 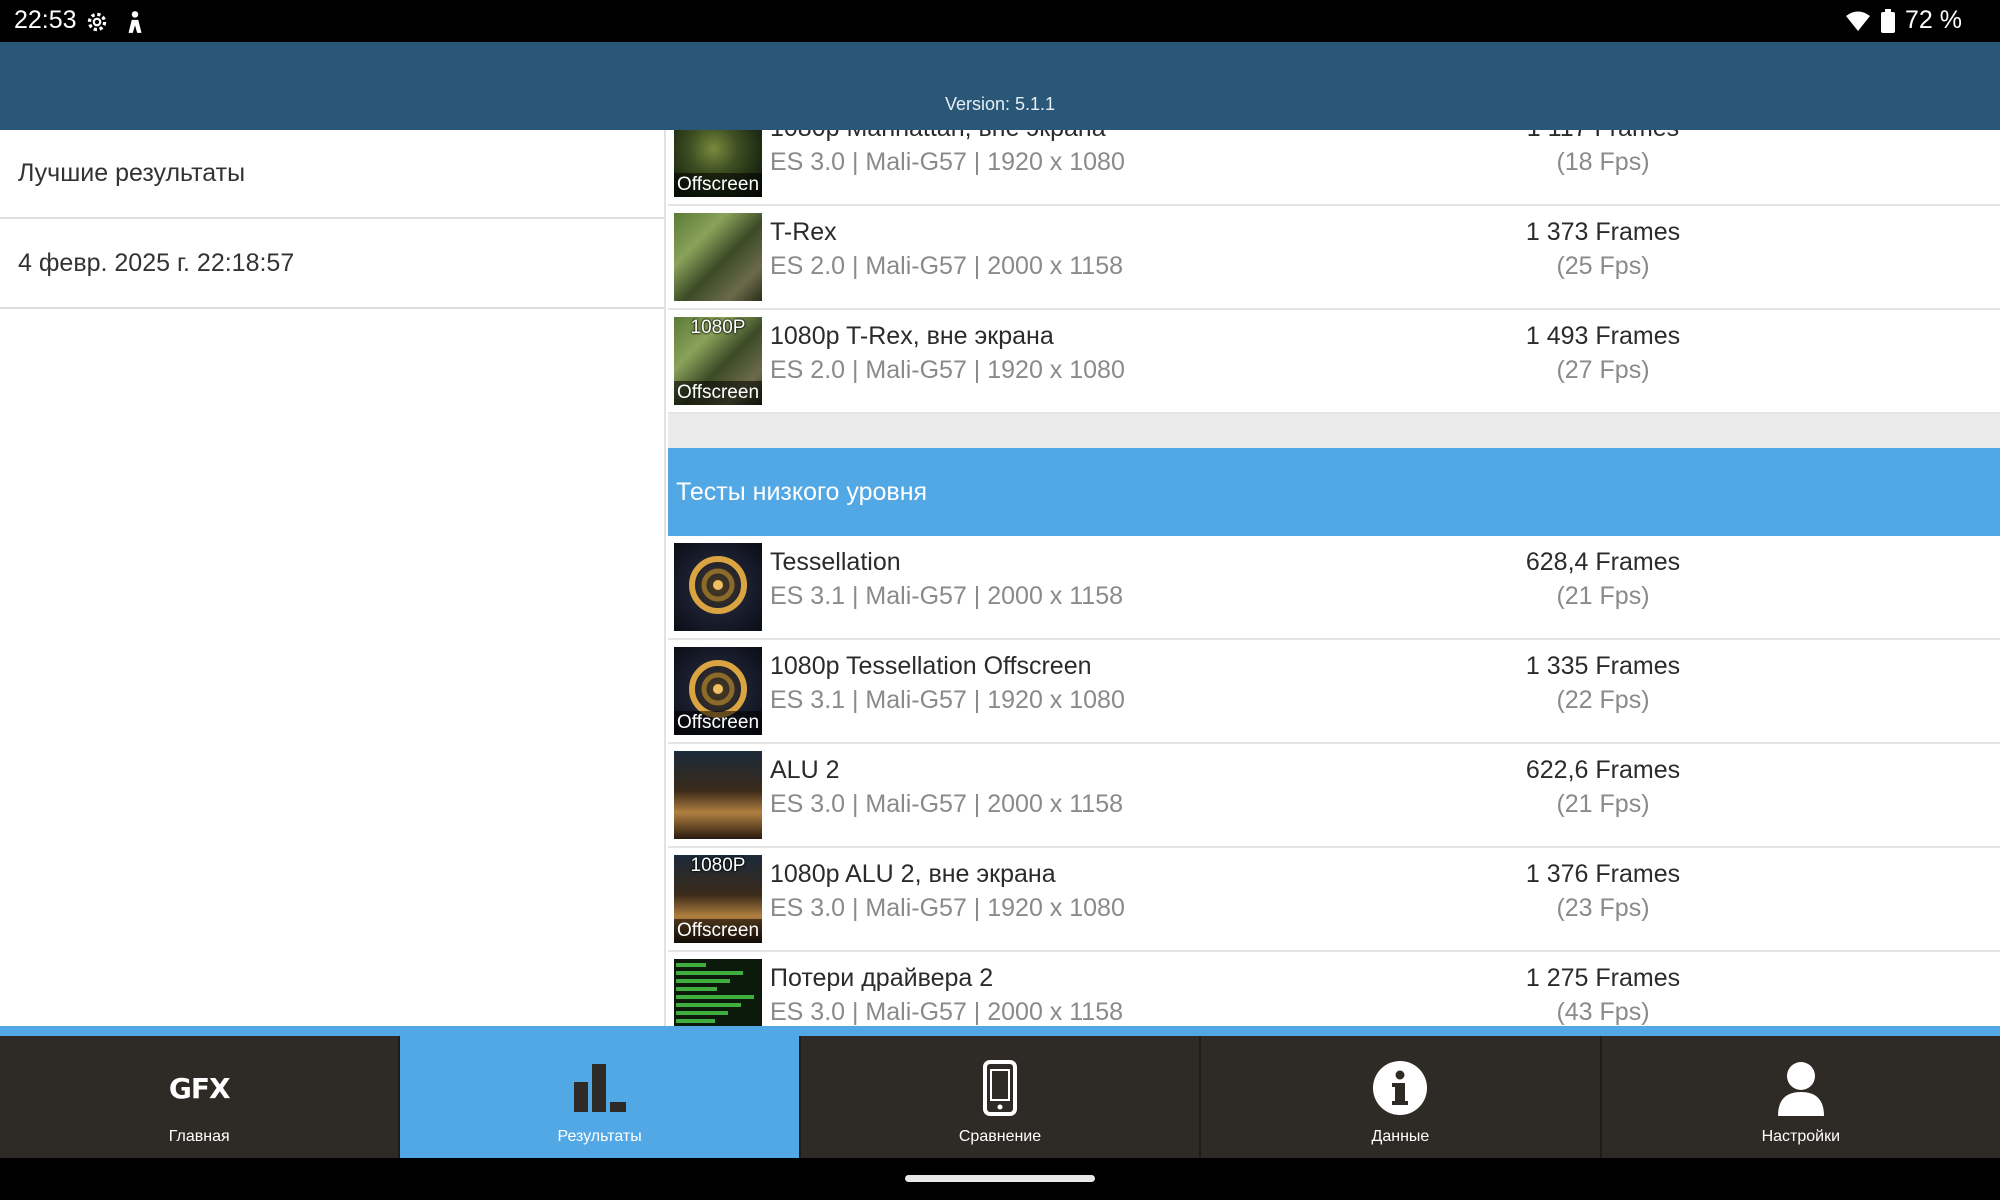 What do you see at coordinates (931, 666) in the screenshot?
I see `test-title: 1080p Tessellation Offscreen` at bounding box center [931, 666].